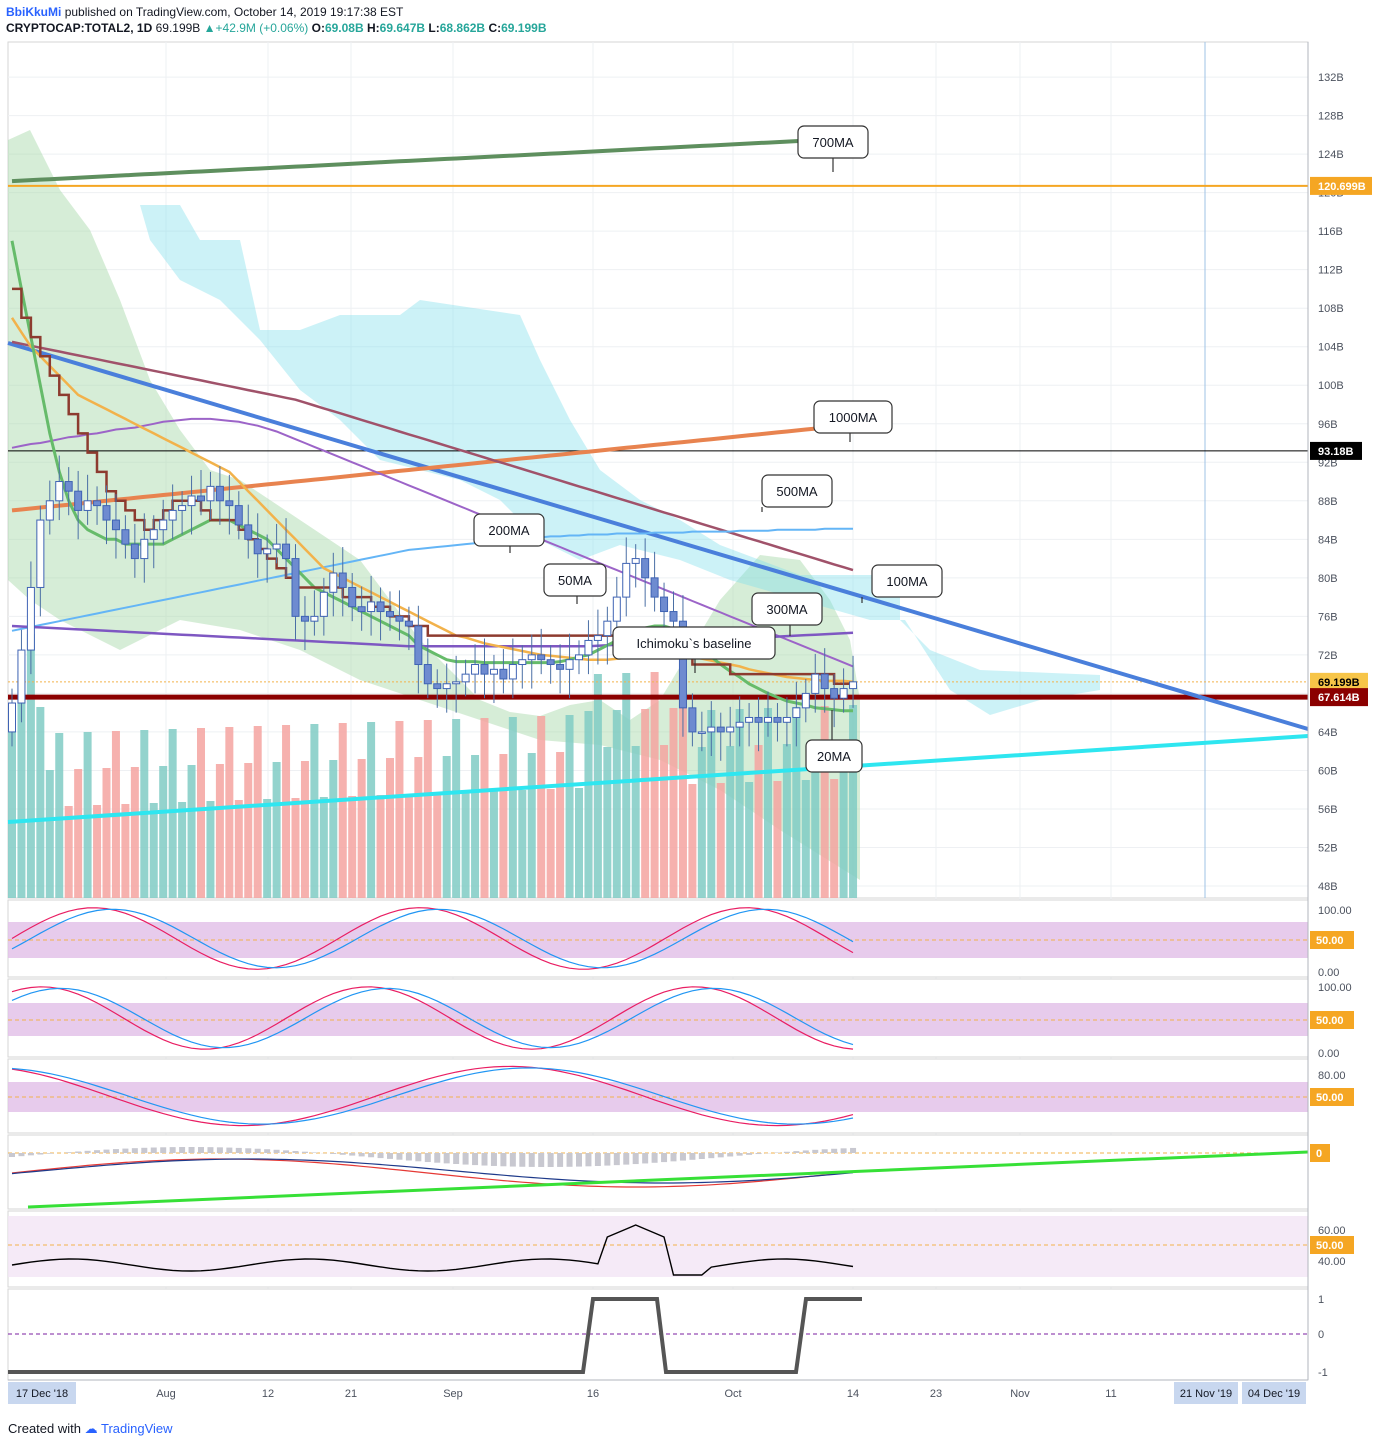 The width and height of the screenshot is (1382, 1445). I want to click on callout-label: 300MA, so click(787, 609).